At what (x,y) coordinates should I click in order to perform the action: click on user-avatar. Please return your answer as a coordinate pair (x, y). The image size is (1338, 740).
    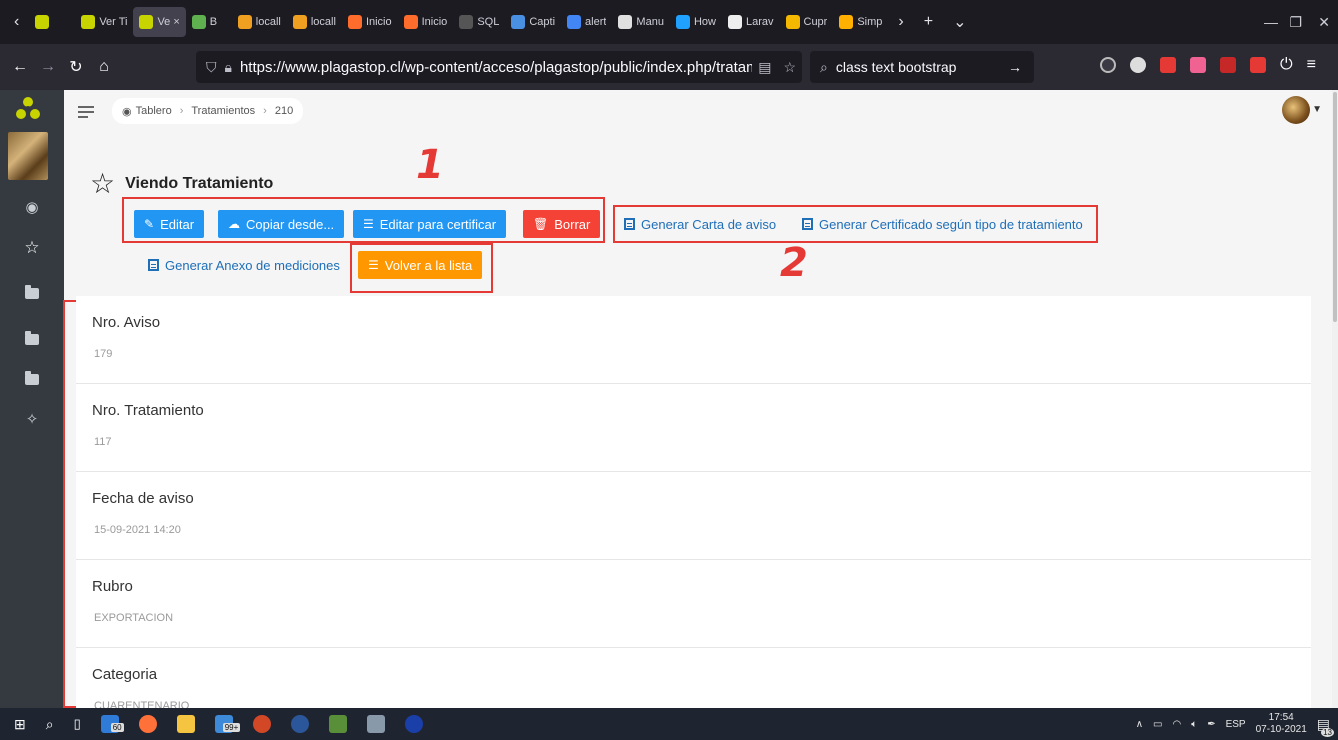
    Looking at the image, I should click on (1296, 110).